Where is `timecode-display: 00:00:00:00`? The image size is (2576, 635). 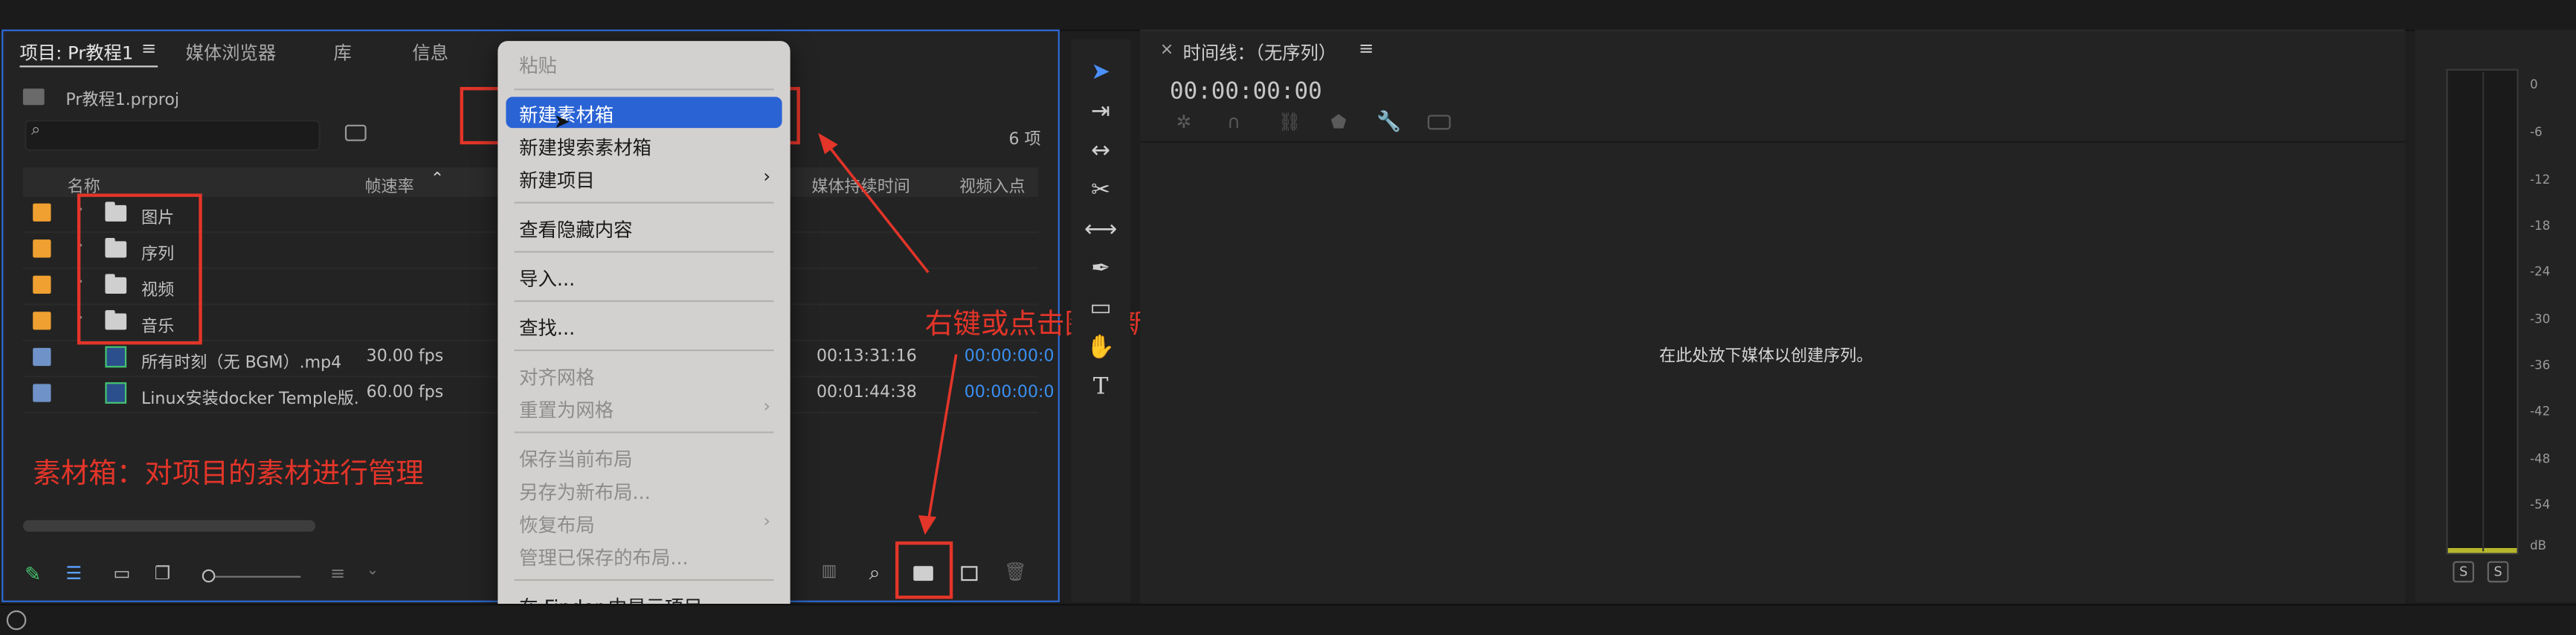
timecode-display: 00:00:00:00 is located at coordinates (1246, 92).